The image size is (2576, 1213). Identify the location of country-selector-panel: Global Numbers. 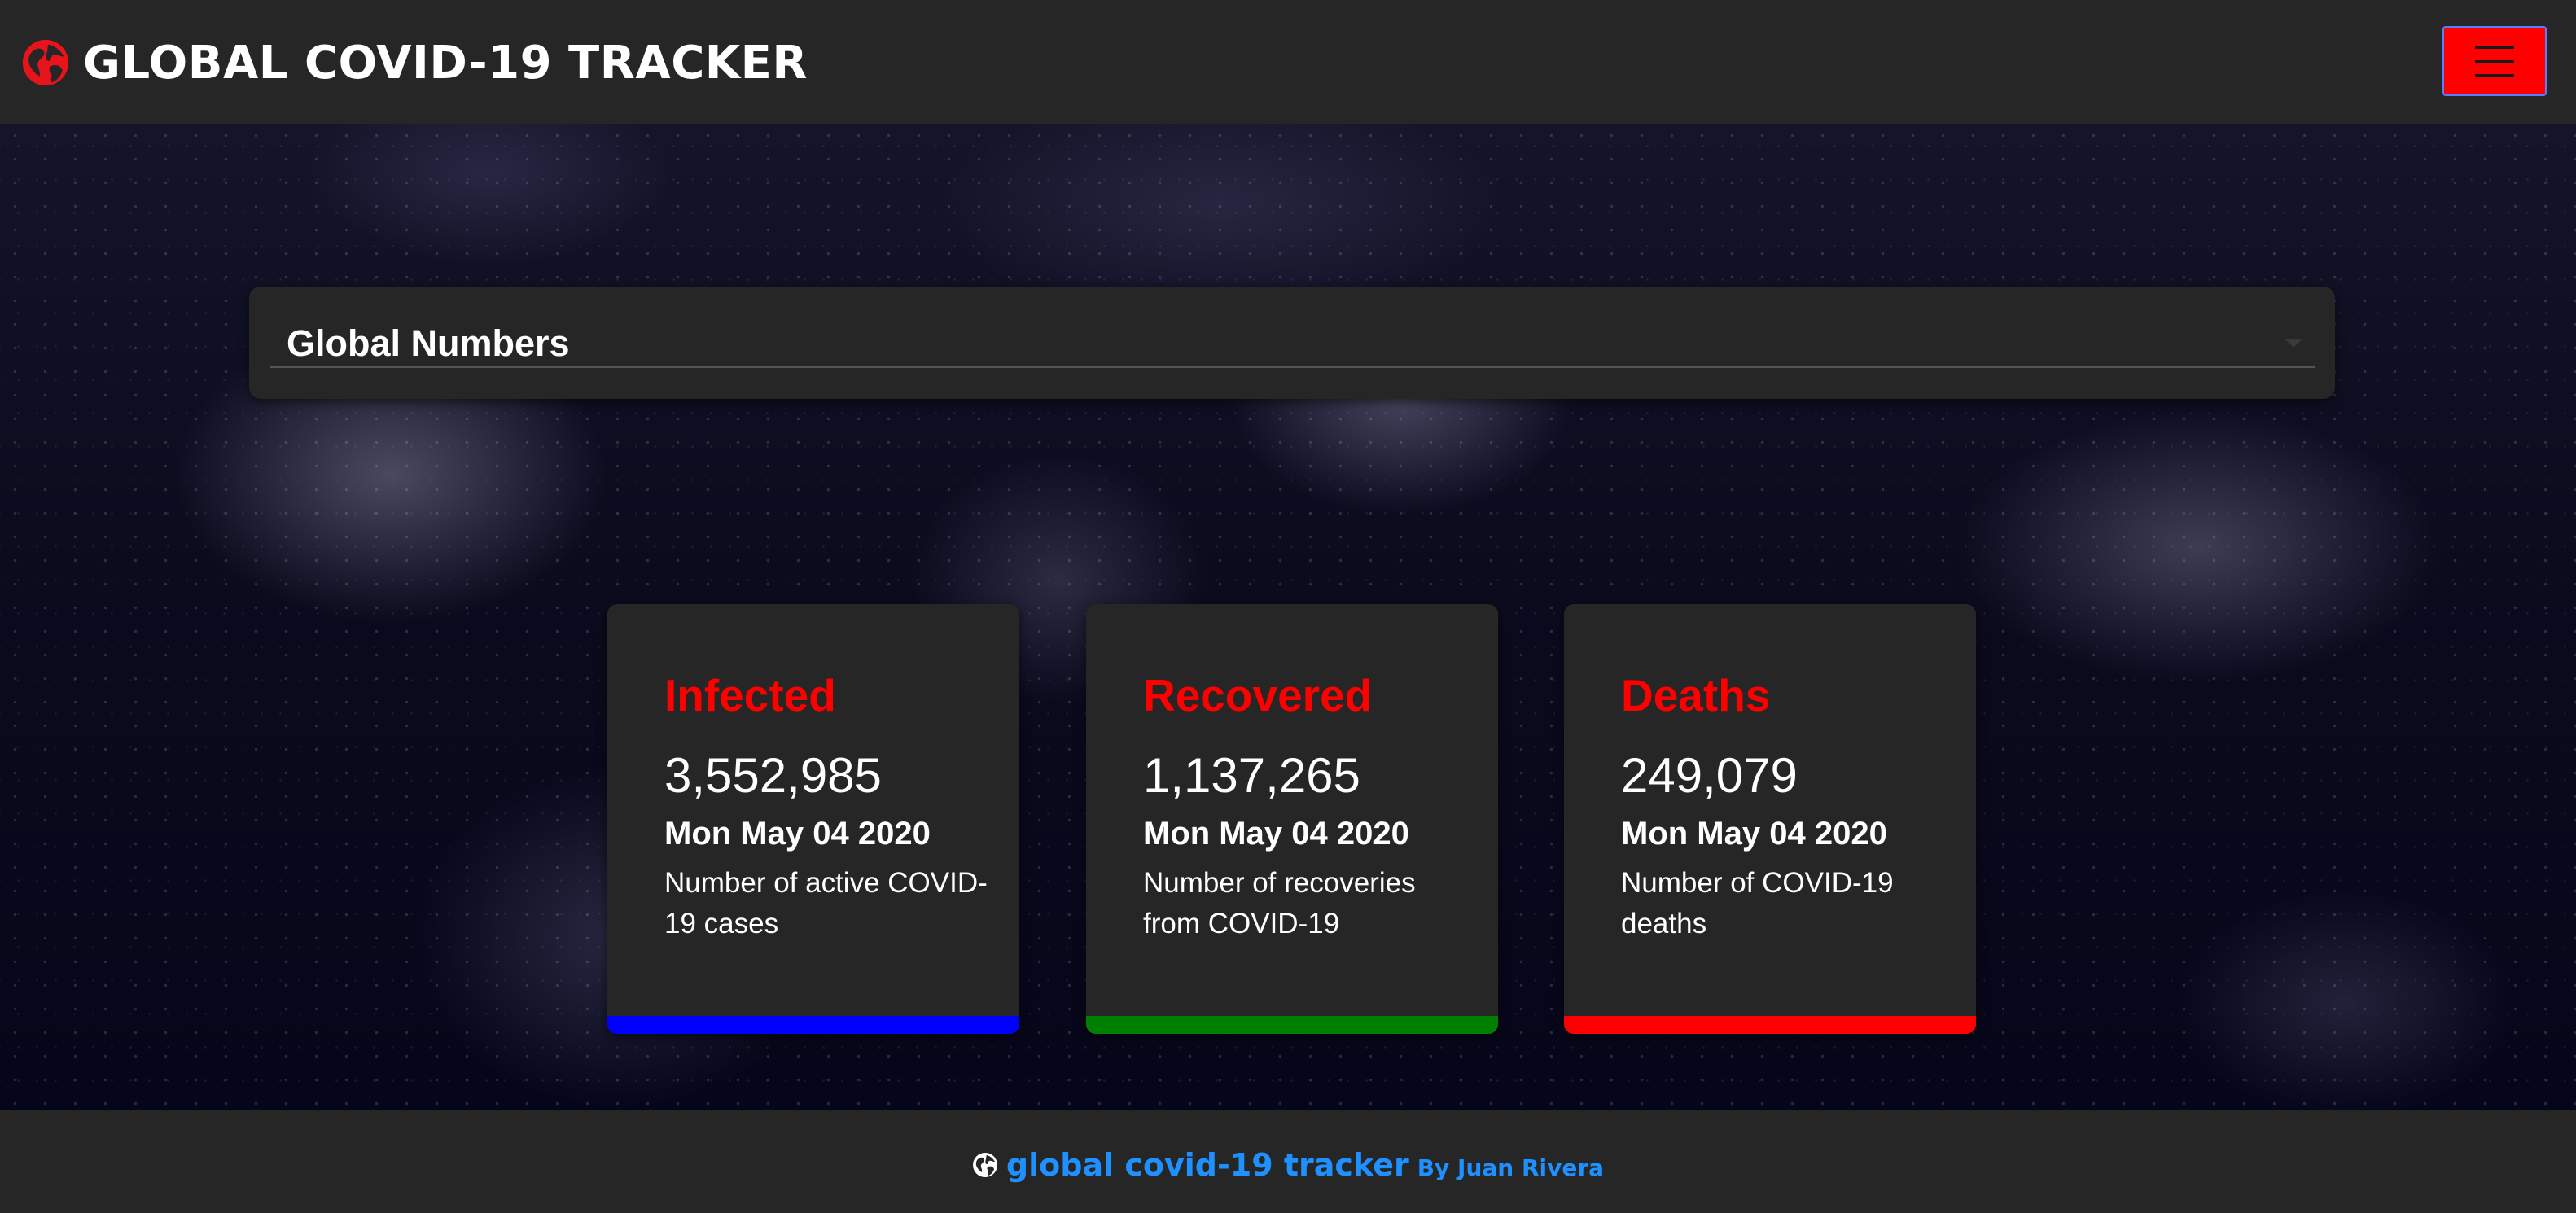
(1292, 343).